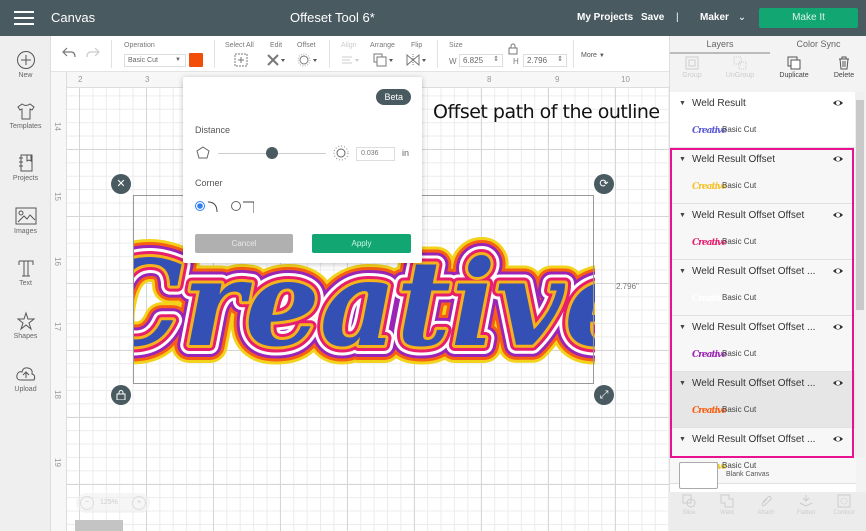 The height and width of the screenshot is (531, 866). What do you see at coordinates (689, 505) in the screenshot?
I see `slice-button: Slice` at bounding box center [689, 505].